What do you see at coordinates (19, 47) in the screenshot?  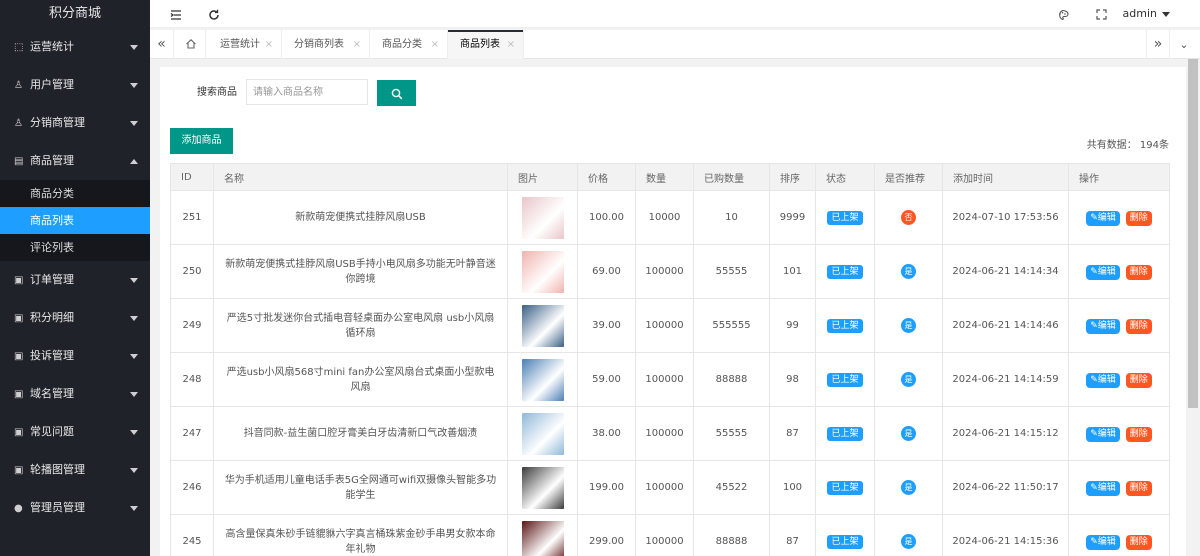 I see `monitor-icon: ⬚` at bounding box center [19, 47].